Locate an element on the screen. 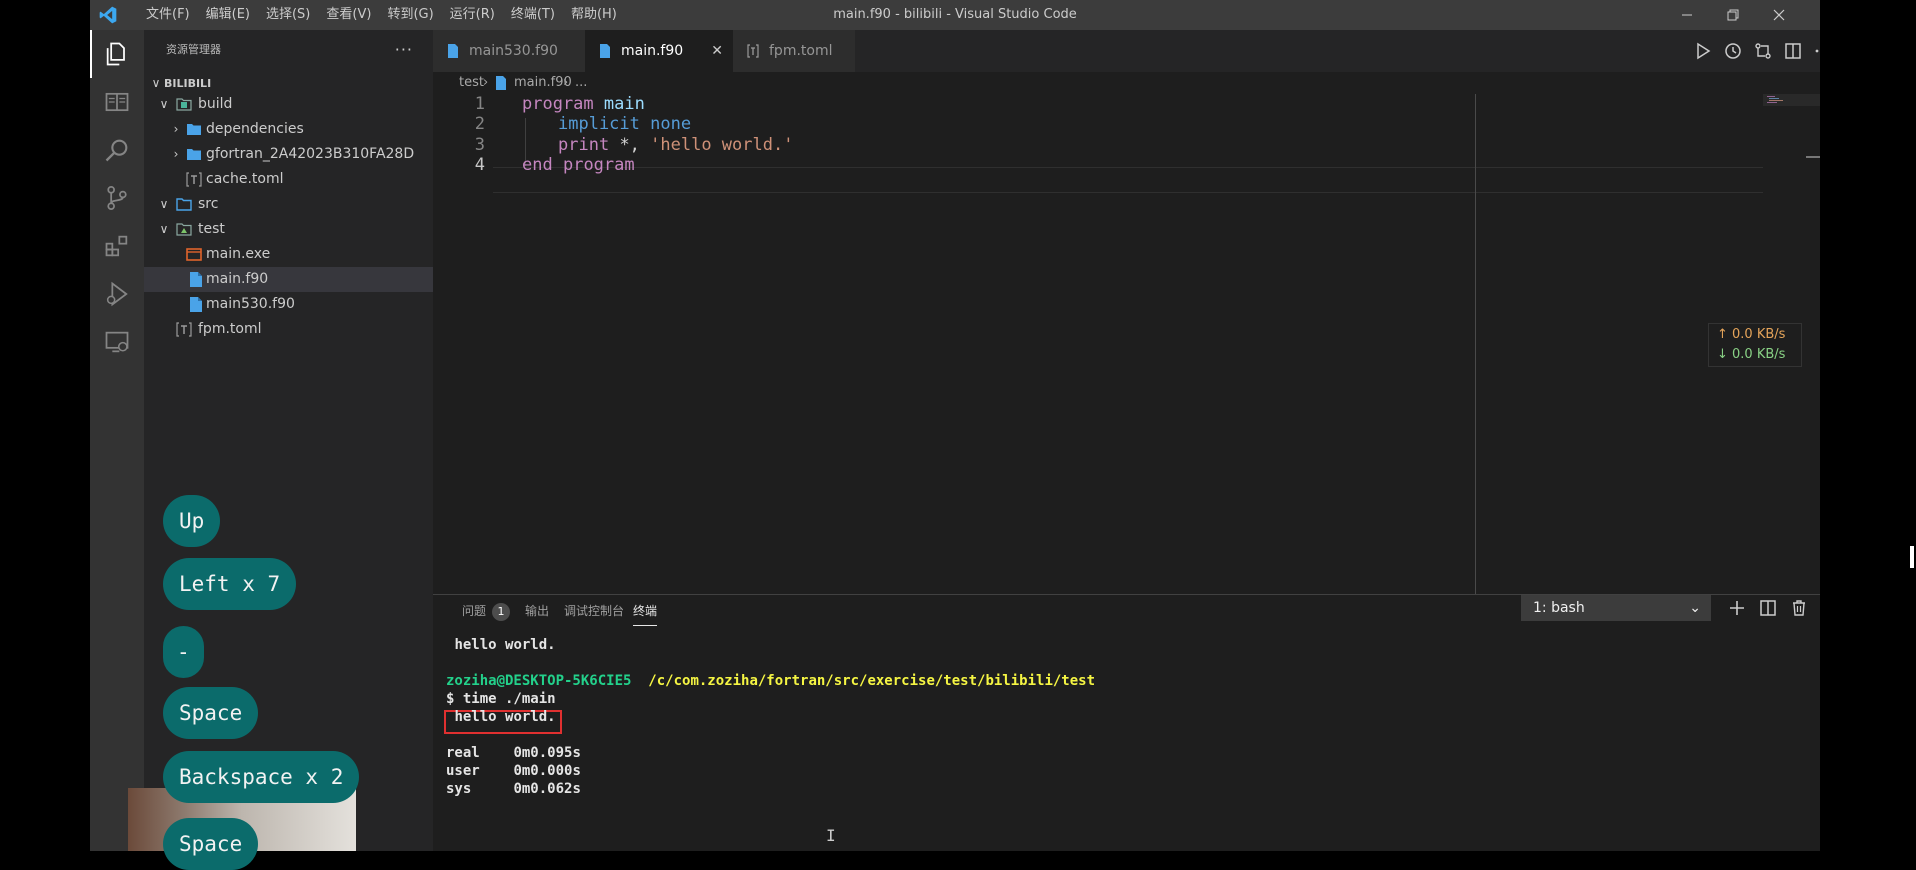  menu-file: 文件(F) is located at coordinates (168, 15).